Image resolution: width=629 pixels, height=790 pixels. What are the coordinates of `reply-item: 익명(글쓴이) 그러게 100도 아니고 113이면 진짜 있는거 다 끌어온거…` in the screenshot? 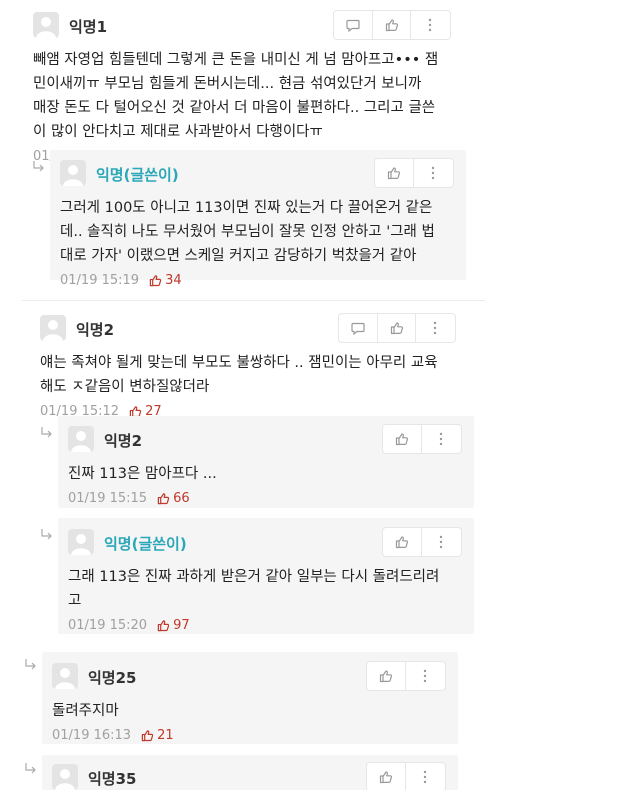 It's located at (260, 223).